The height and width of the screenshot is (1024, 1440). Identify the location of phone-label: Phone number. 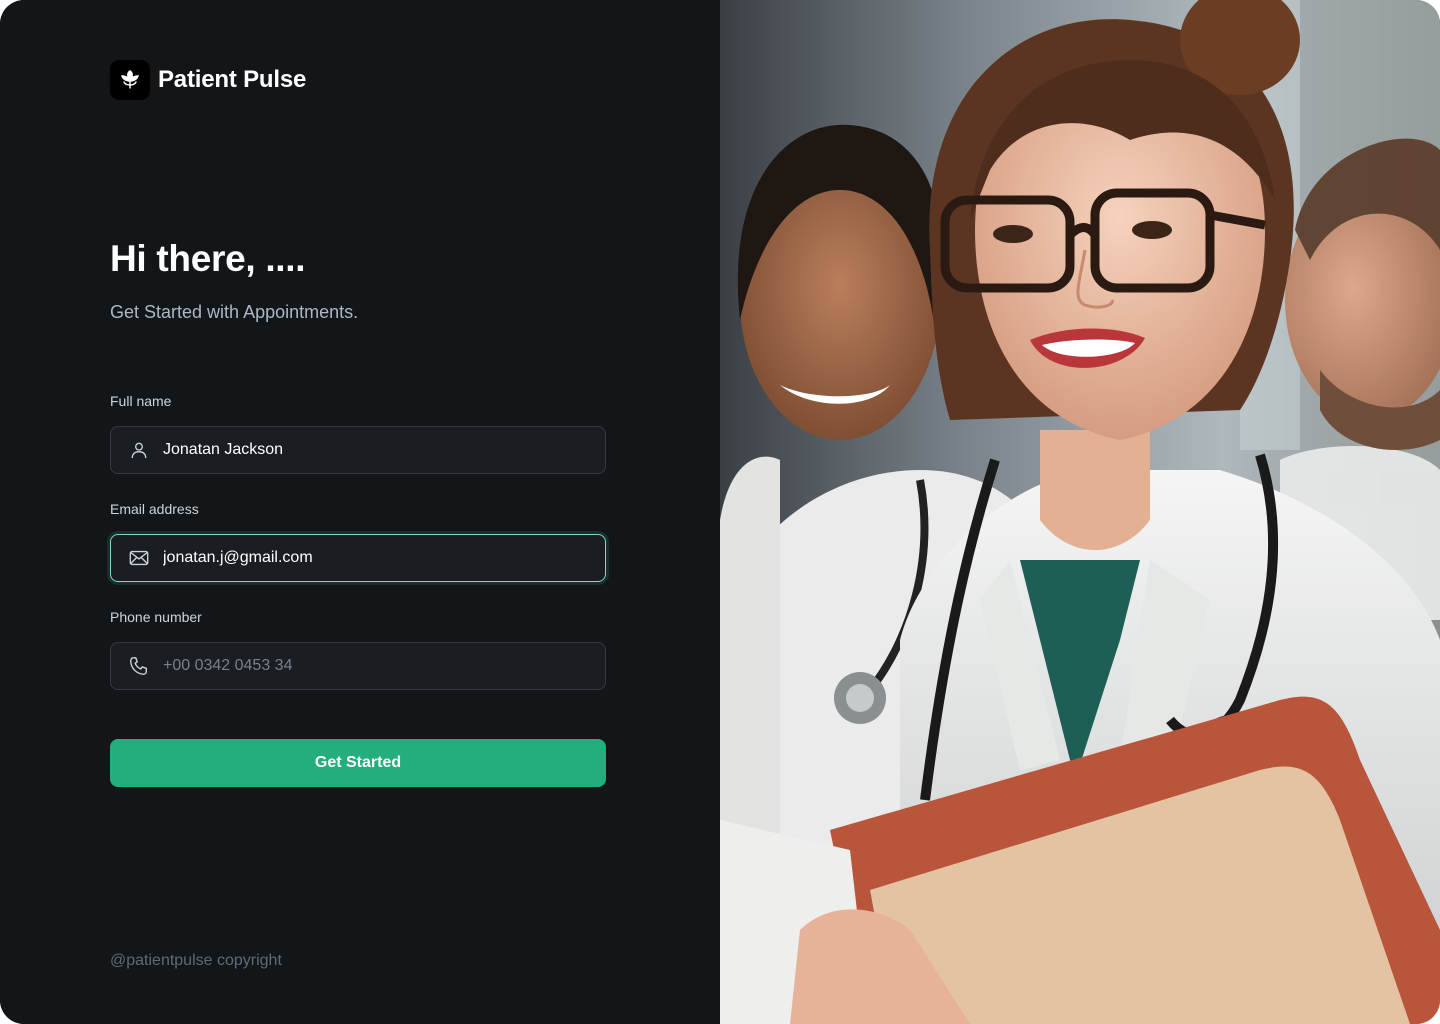
(156, 617).